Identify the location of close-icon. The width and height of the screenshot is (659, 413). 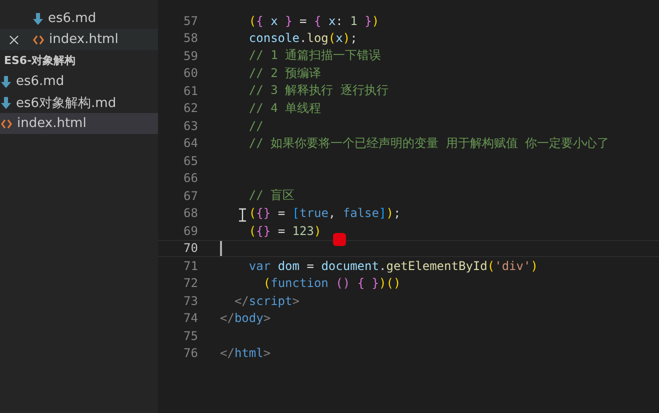
(14, 39).